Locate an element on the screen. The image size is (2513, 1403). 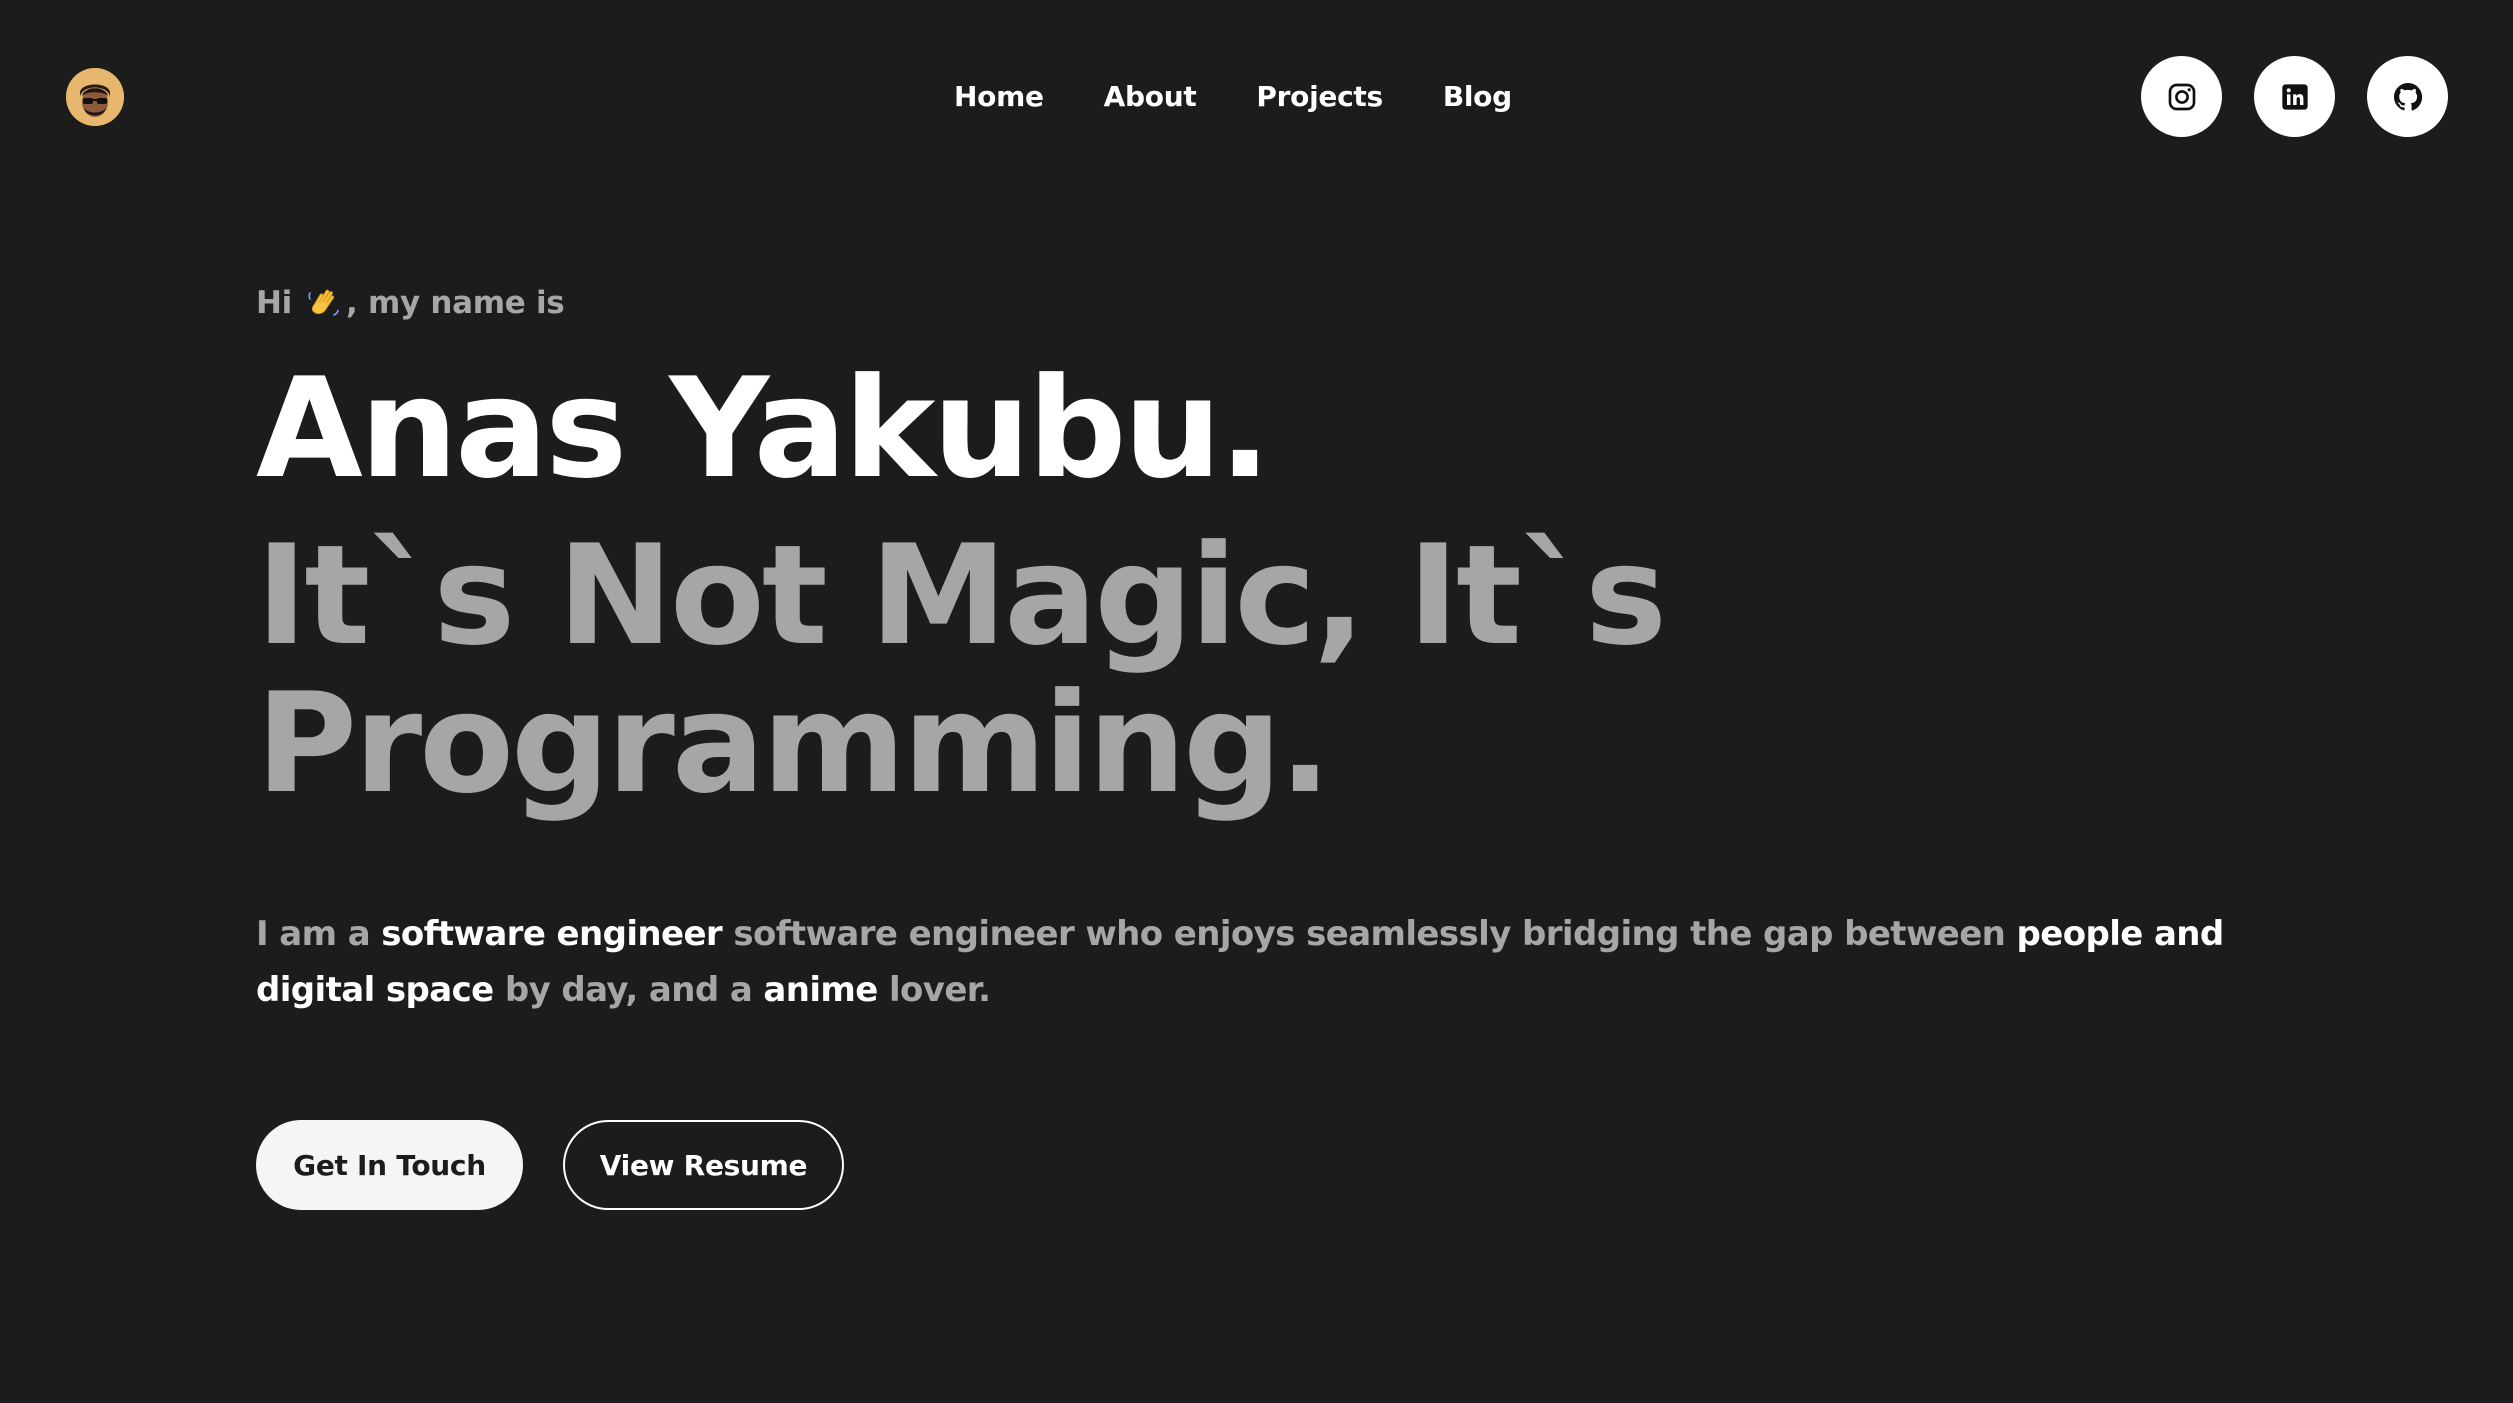
nav-home: Home is located at coordinates (999, 97).